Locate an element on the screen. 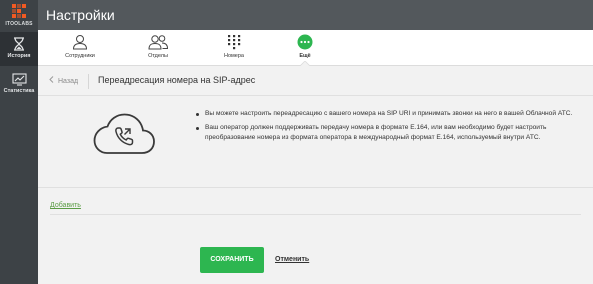 The height and width of the screenshot is (284, 593). tab-label: Ещё is located at coordinates (305, 56).